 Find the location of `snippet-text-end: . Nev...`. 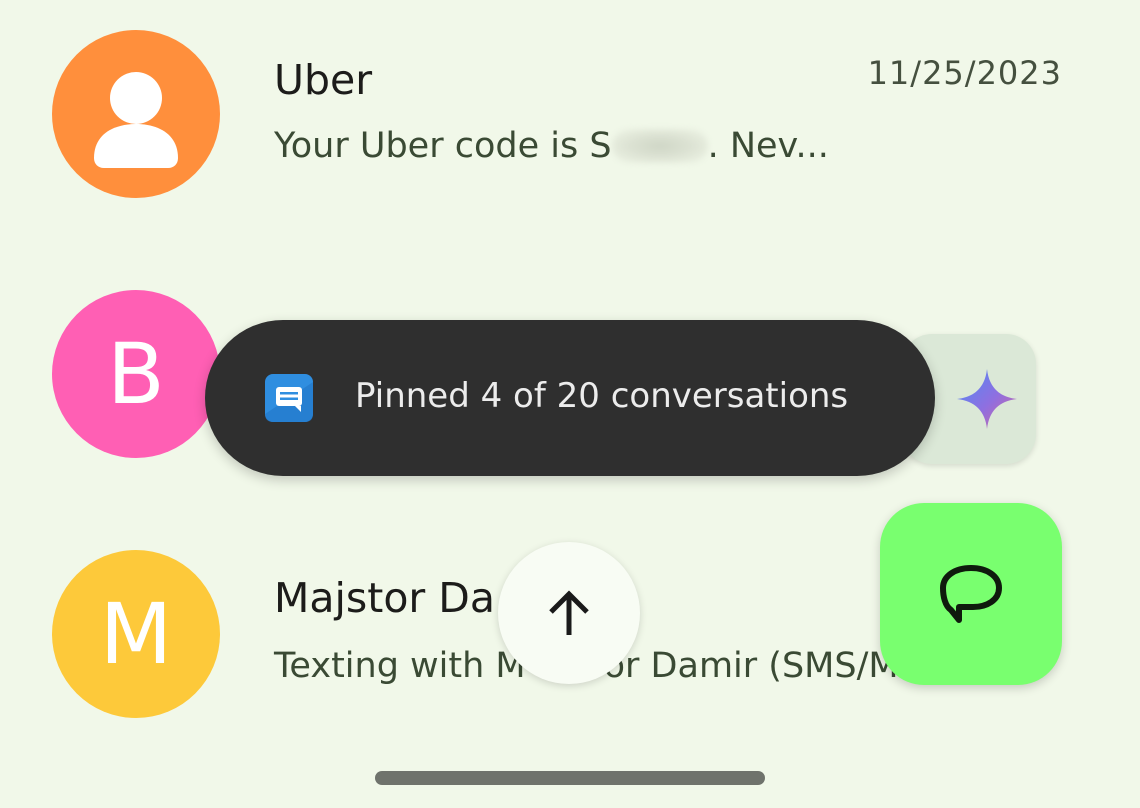

snippet-text-end: . Nev... is located at coordinates (768, 146).